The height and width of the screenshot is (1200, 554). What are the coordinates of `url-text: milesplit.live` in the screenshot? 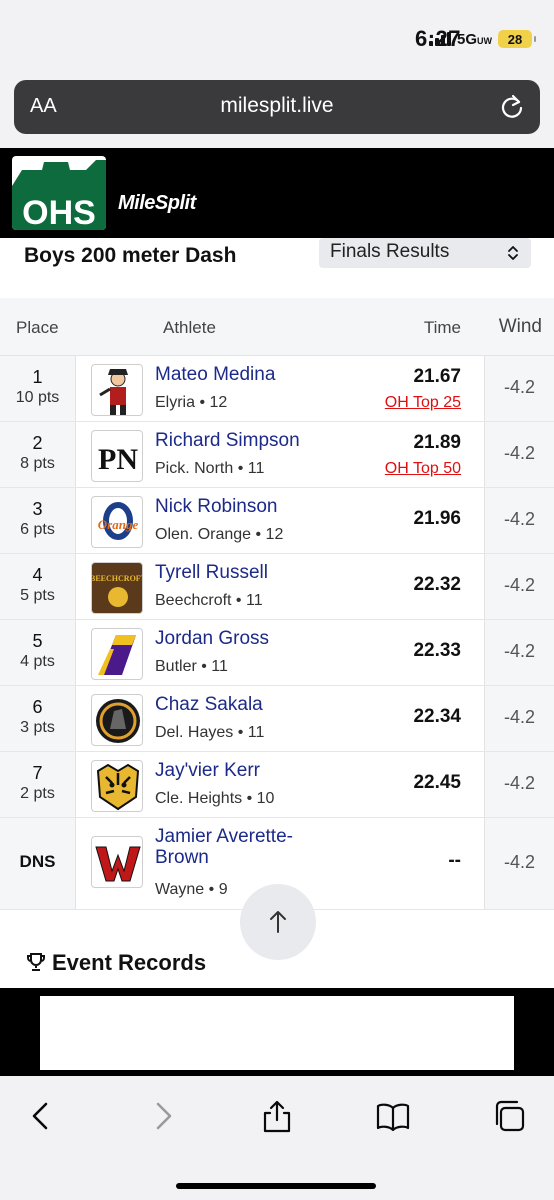 It's located at (277, 106).